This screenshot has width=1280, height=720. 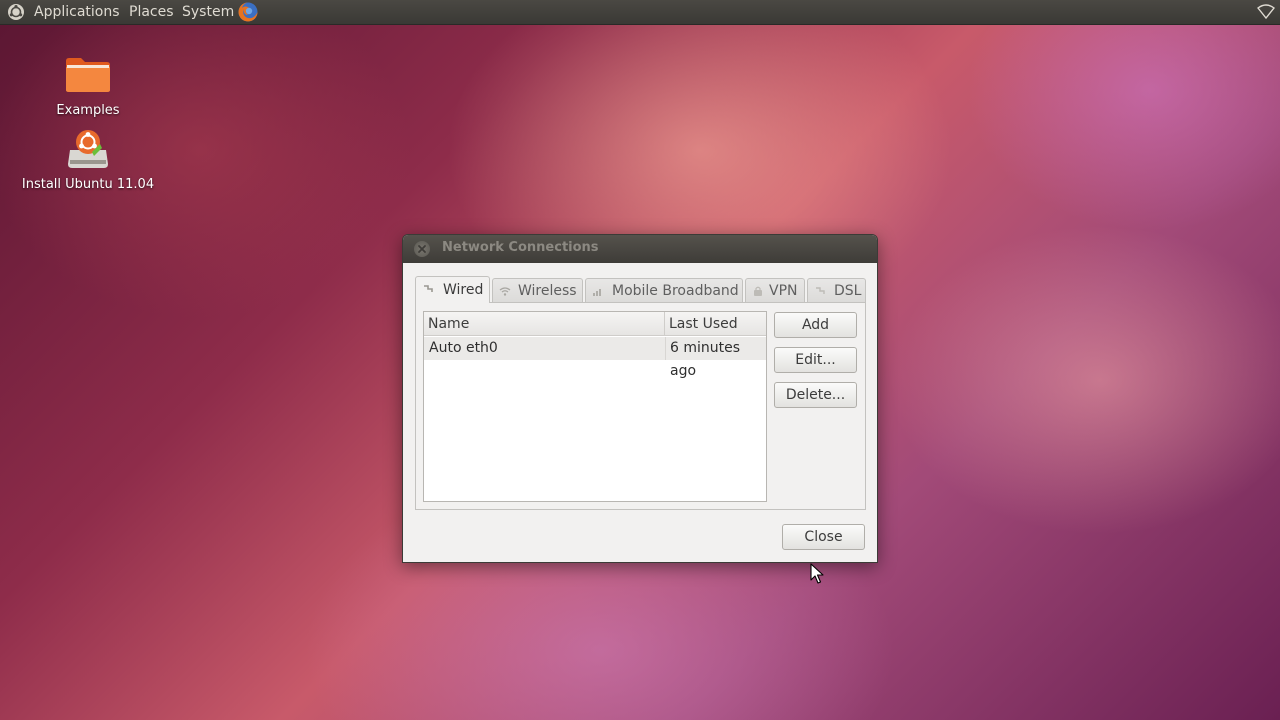 What do you see at coordinates (428, 288) in the screenshot?
I see `wired-icon` at bounding box center [428, 288].